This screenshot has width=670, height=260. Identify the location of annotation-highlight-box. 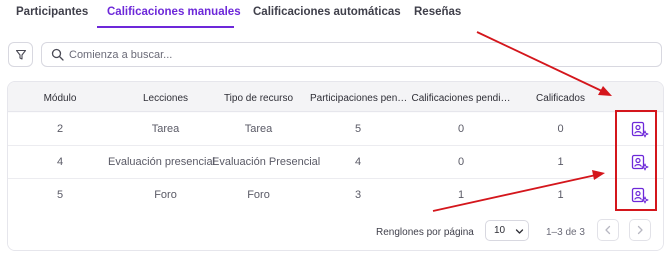
(636, 160).